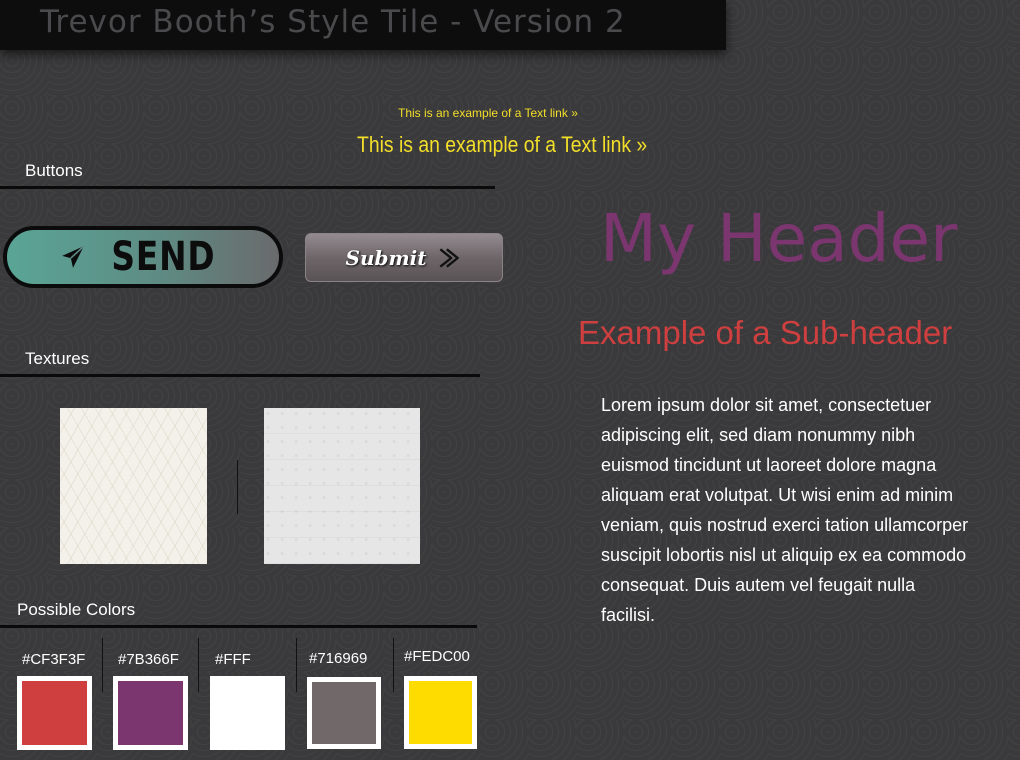  What do you see at coordinates (502, 145) in the screenshot?
I see `text-link-large: This is an example of a Text link »` at bounding box center [502, 145].